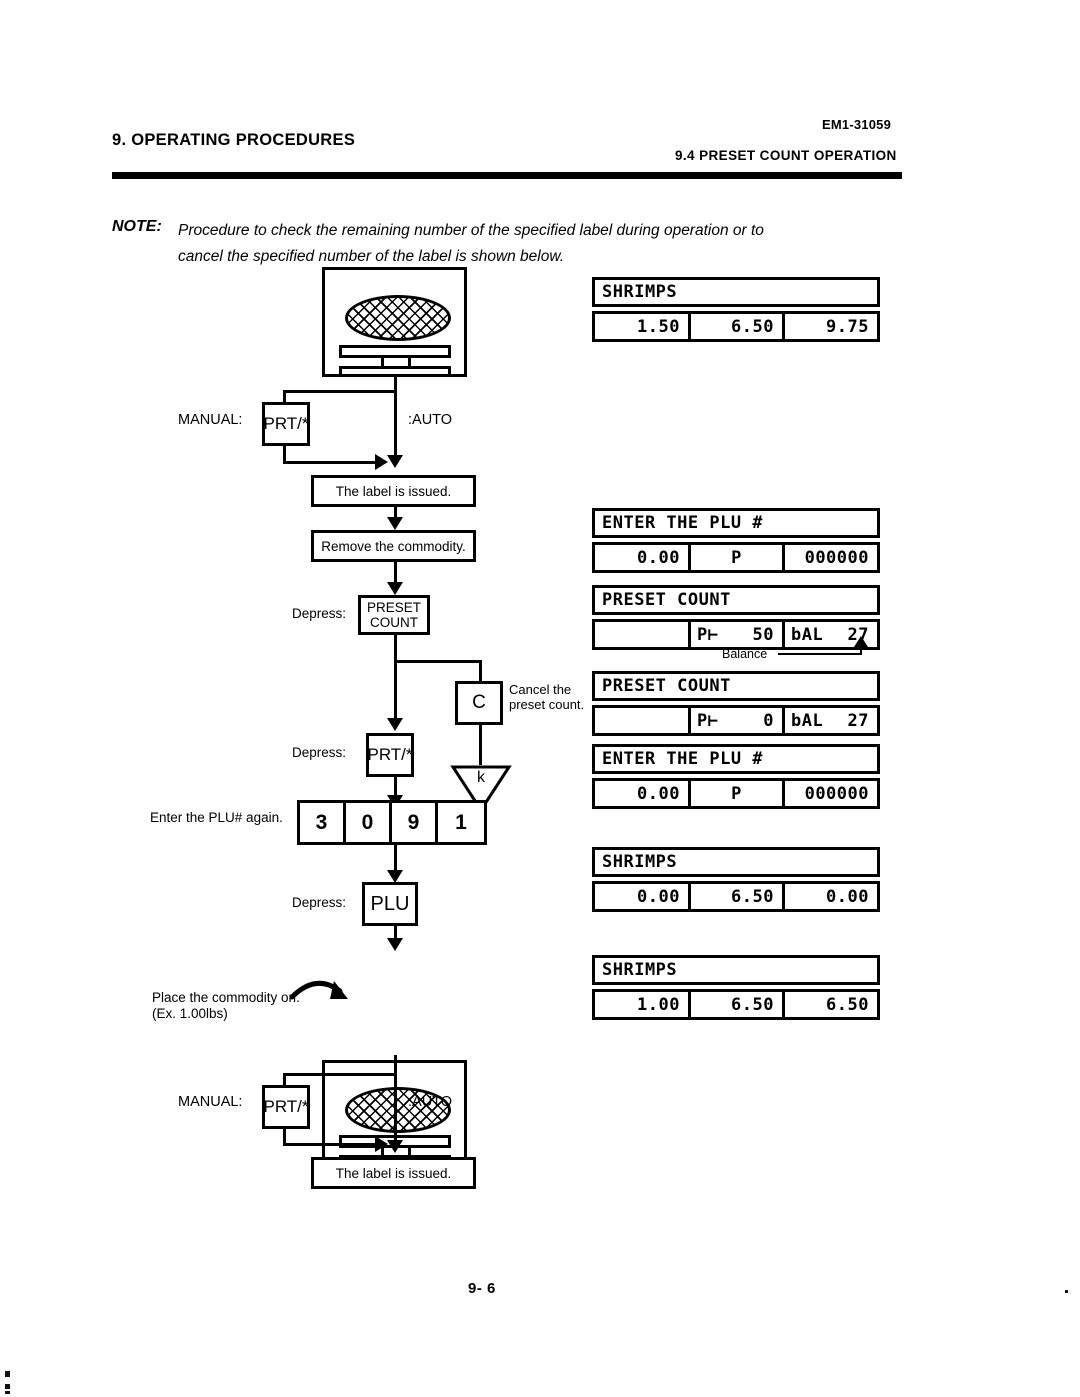 The height and width of the screenshot is (1397, 1080). What do you see at coordinates (286, 424) in the screenshot?
I see `prt-key-top: PRT/*` at bounding box center [286, 424].